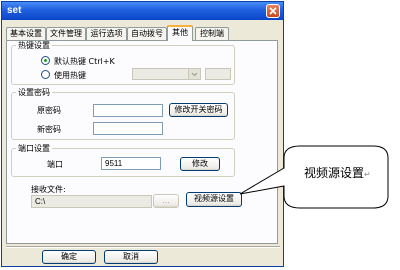 The height and width of the screenshot is (270, 400). I want to click on tab-other: 其他, so click(180, 33).